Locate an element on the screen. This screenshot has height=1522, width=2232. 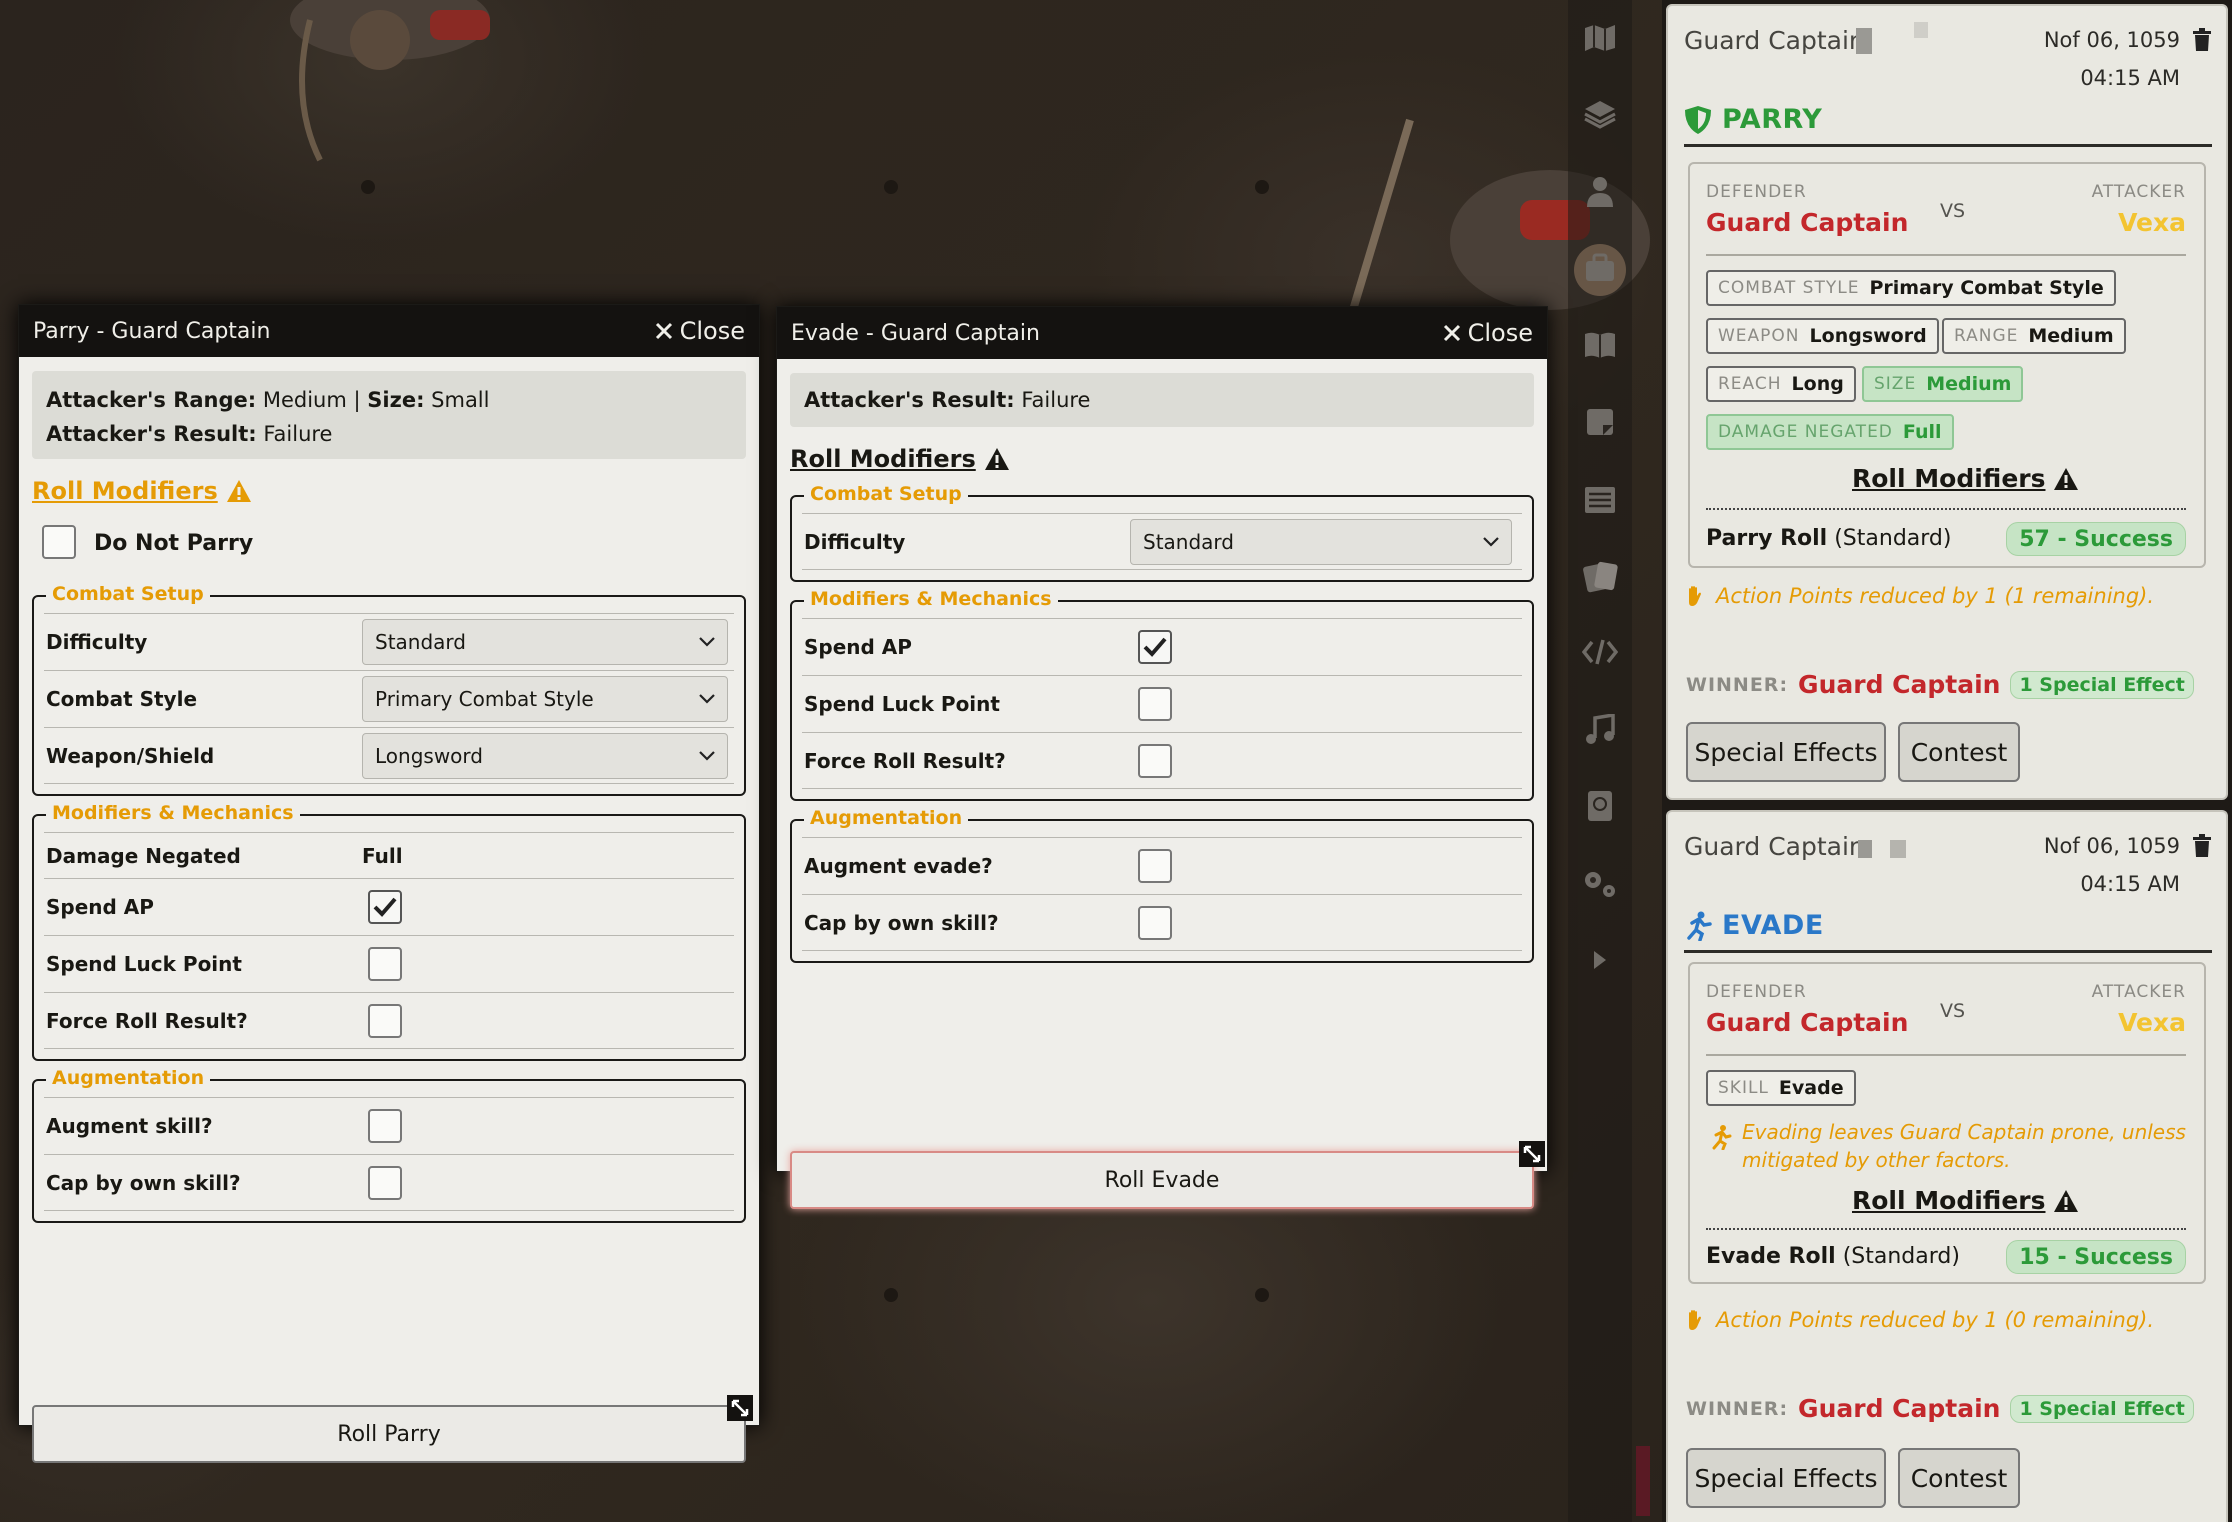
tag-value: Longsword is located at coordinates (1868, 336).